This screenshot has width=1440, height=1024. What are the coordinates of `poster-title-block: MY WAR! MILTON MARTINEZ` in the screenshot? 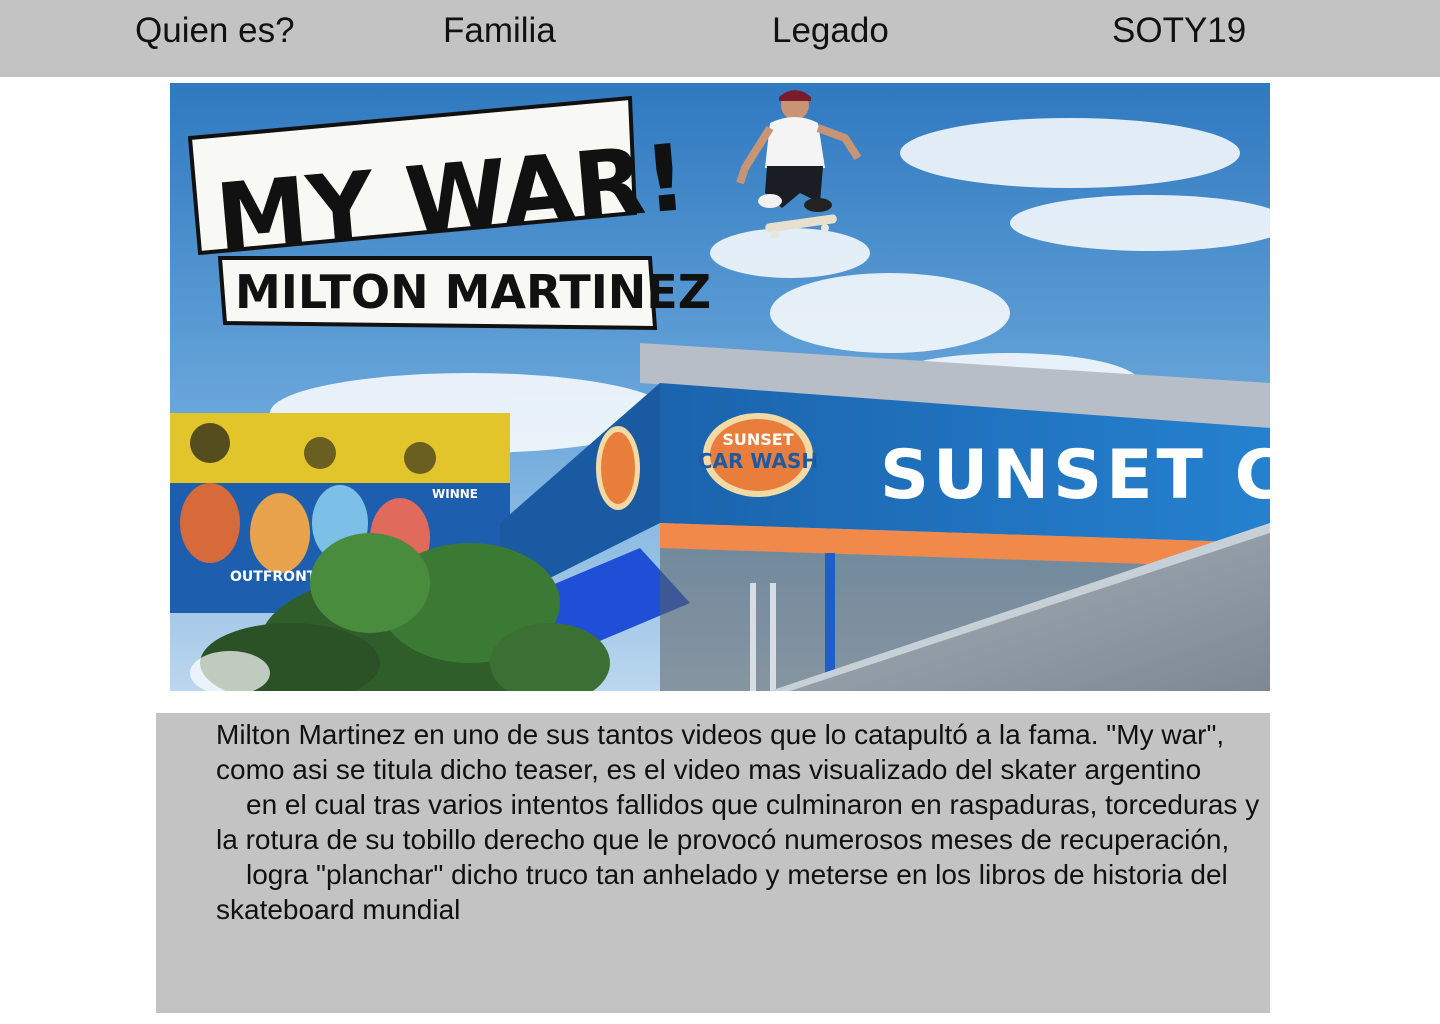 It's located at (449, 213).